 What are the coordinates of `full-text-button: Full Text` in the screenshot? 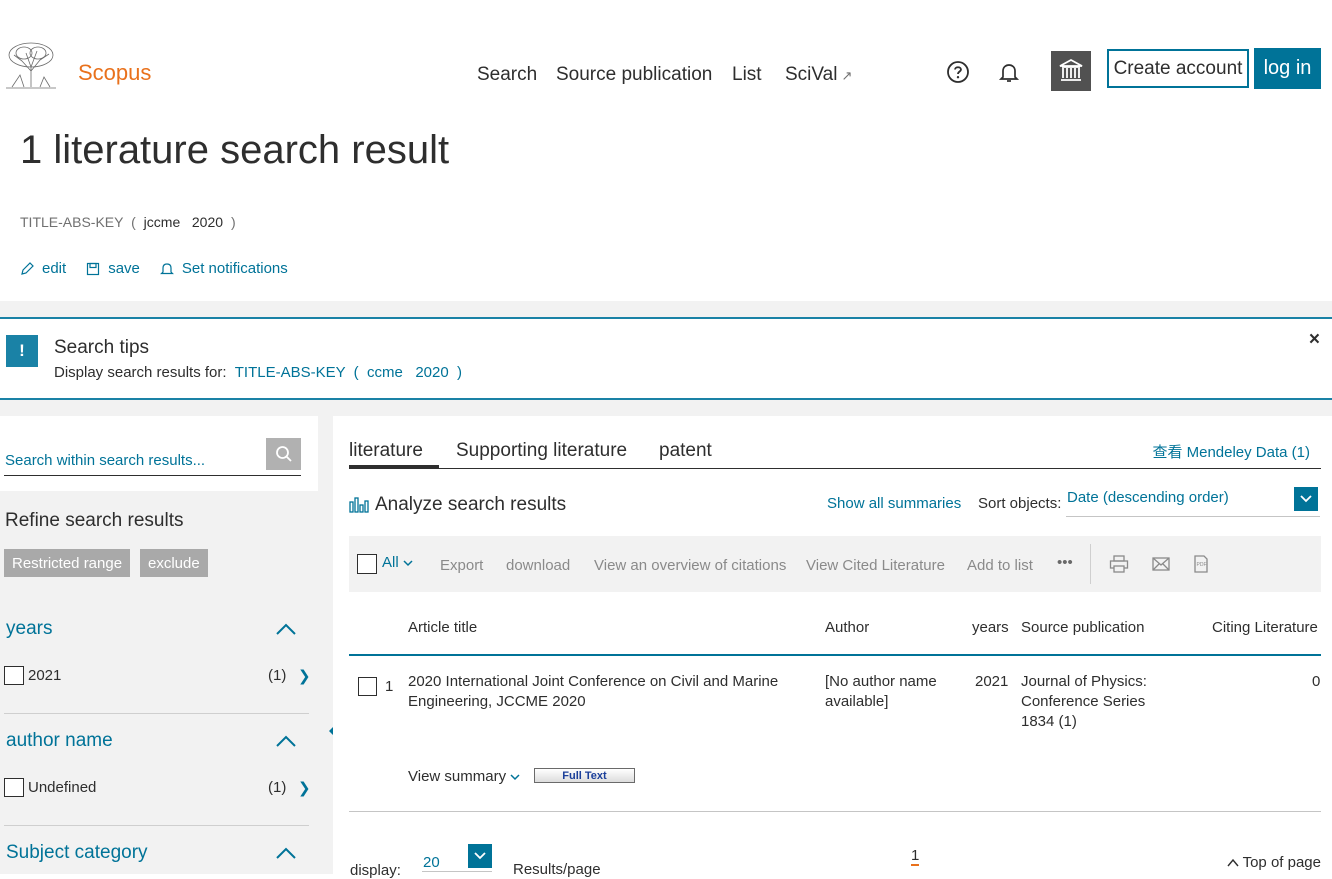 It's located at (584, 775).